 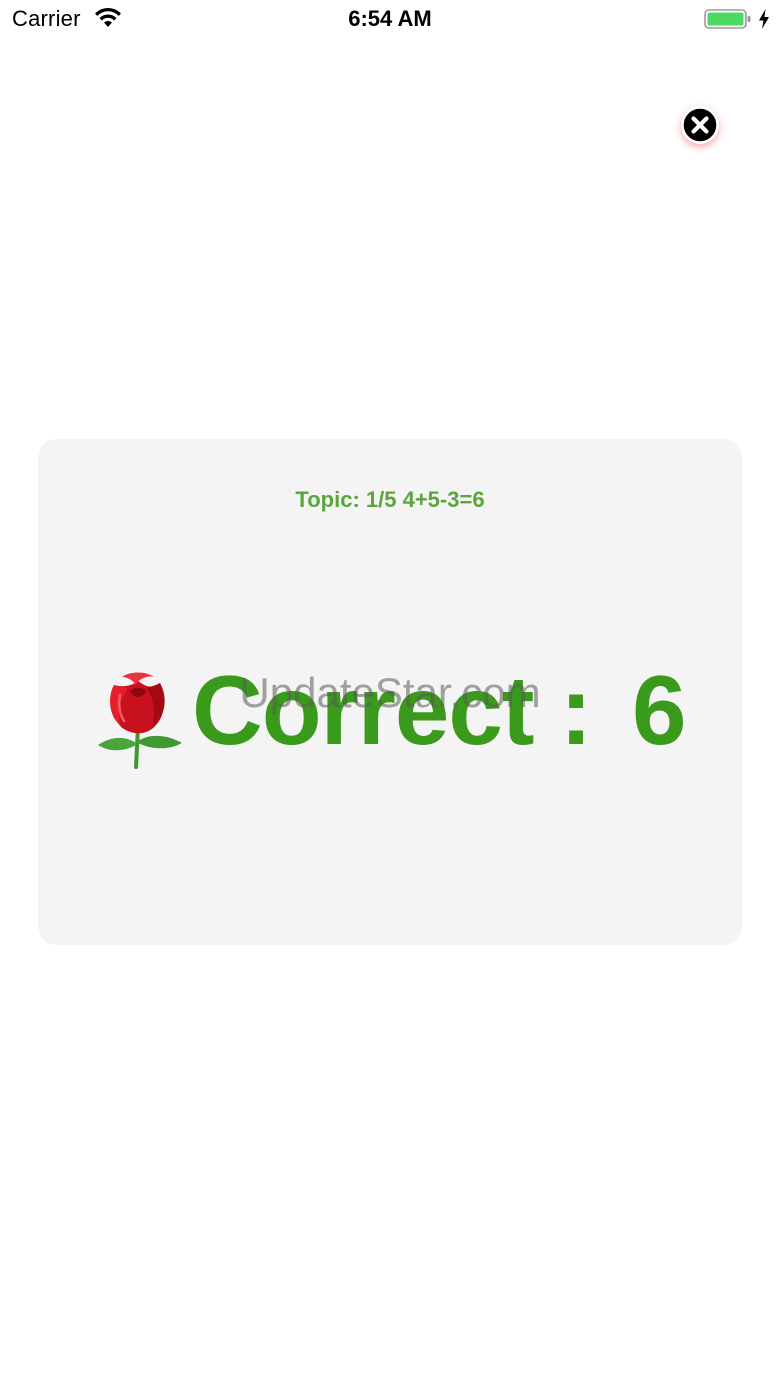 What do you see at coordinates (727, 19) in the screenshot?
I see `battery-icon` at bounding box center [727, 19].